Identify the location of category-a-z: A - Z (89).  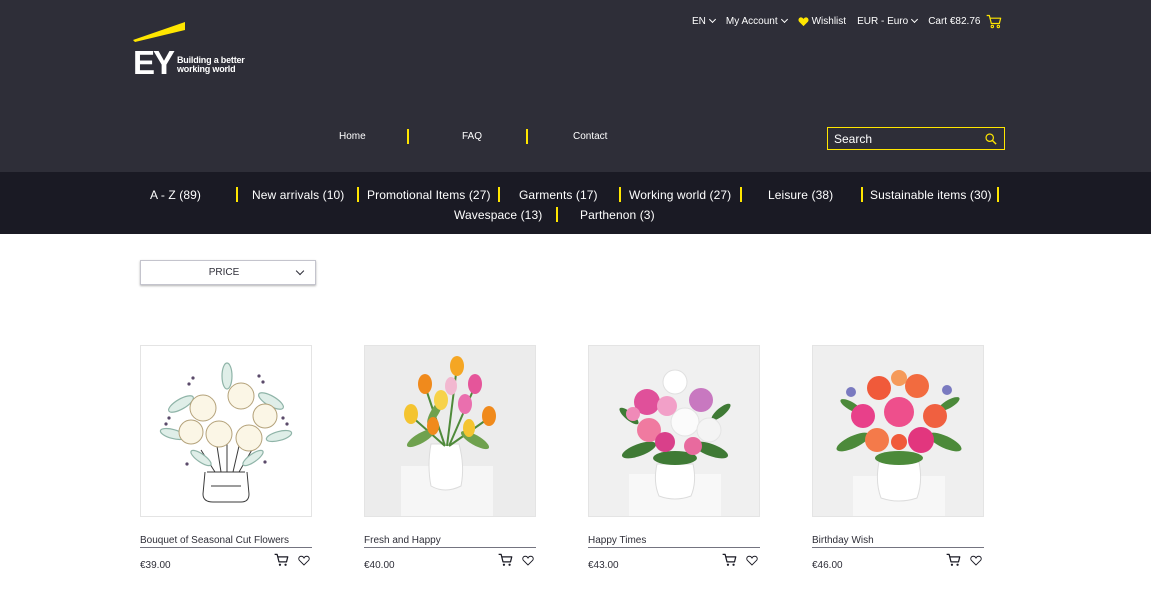
(175, 195).